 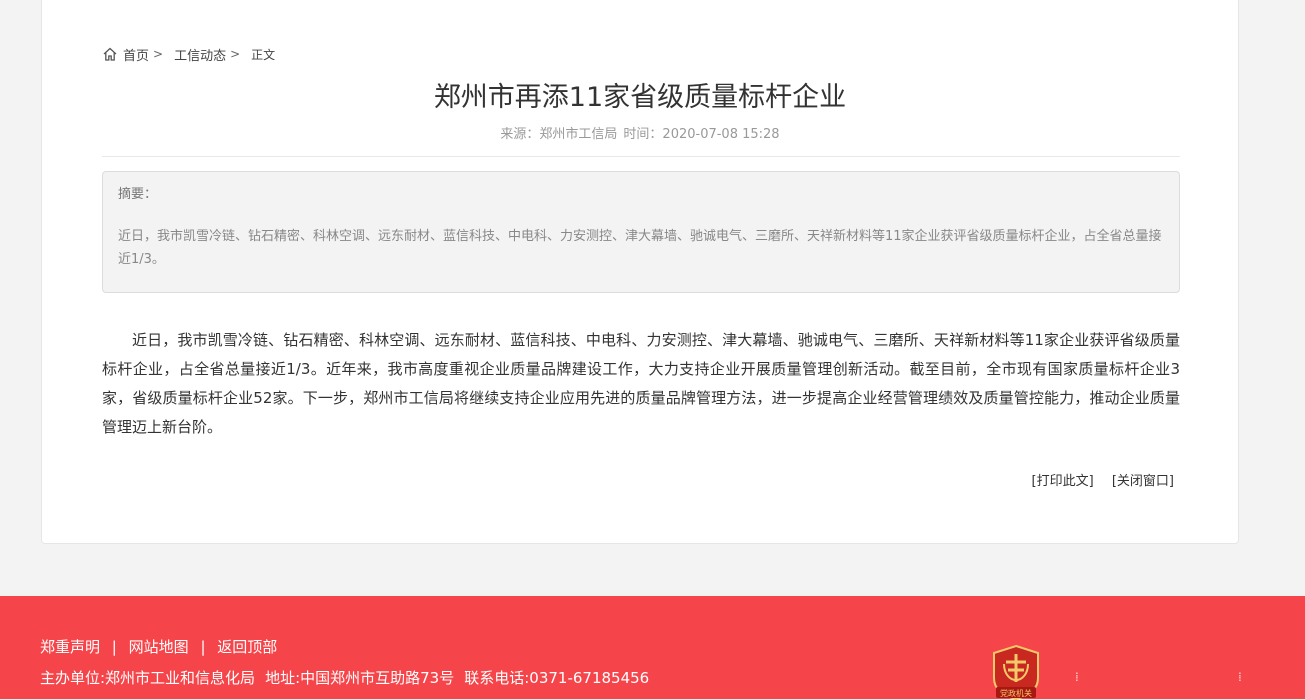 I want to click on party-government-badge-icon: 党政机关, so click(x=1016, y=672).